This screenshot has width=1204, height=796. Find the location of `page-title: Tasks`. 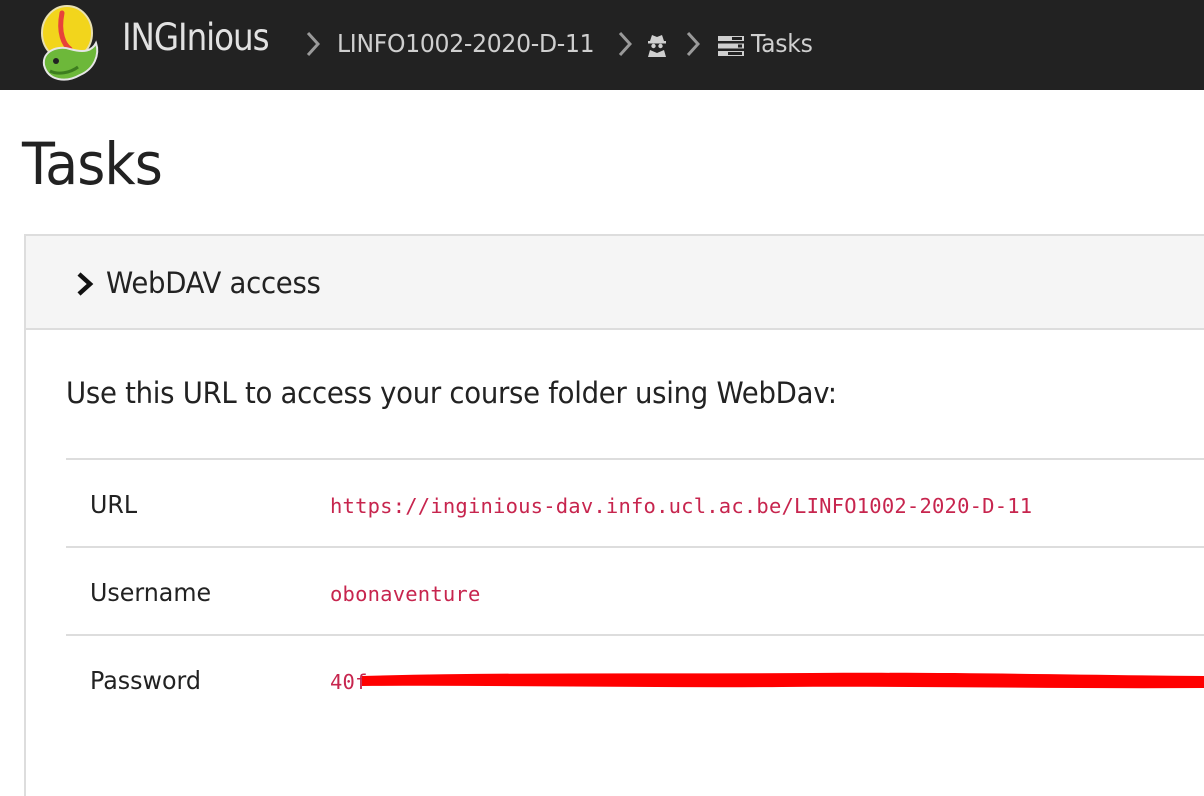

page-title: Tasks is located at coordinates (92, 164).